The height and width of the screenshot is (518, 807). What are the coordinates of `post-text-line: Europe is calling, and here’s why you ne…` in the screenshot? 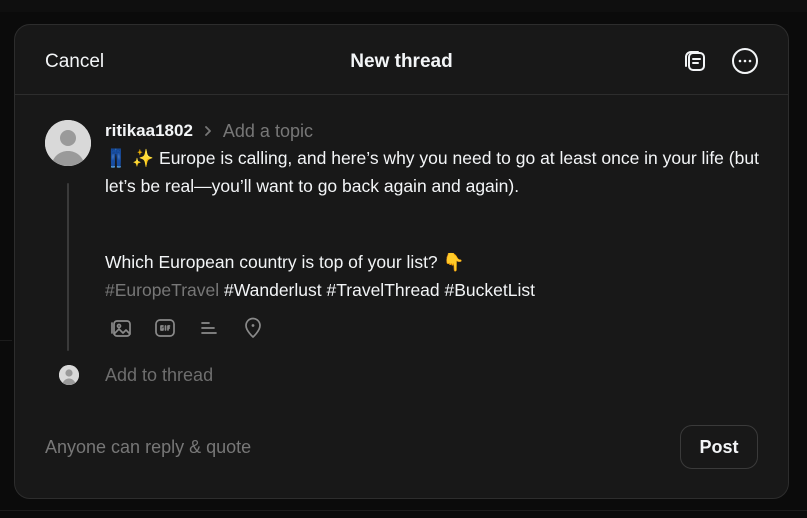 It's located at (432, 172).